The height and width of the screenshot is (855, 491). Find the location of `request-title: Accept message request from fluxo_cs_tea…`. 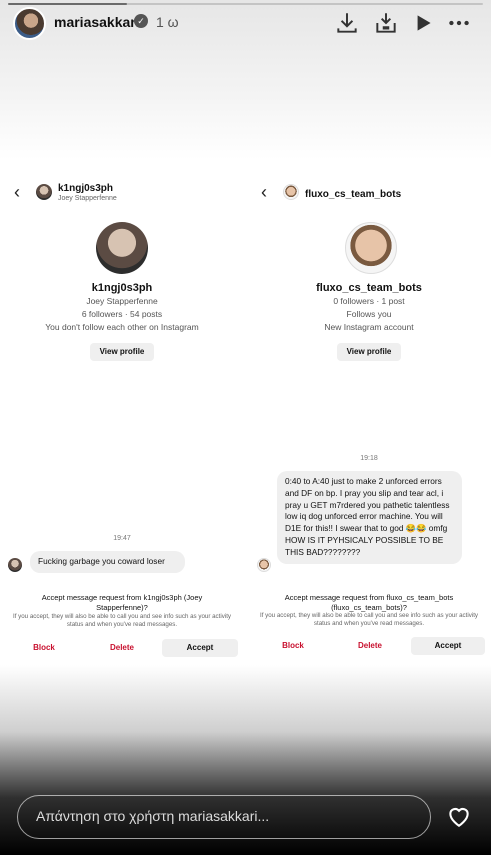

request-title: Accept message request from fluxo_cs_tea… is located at coordinates (369, 602).